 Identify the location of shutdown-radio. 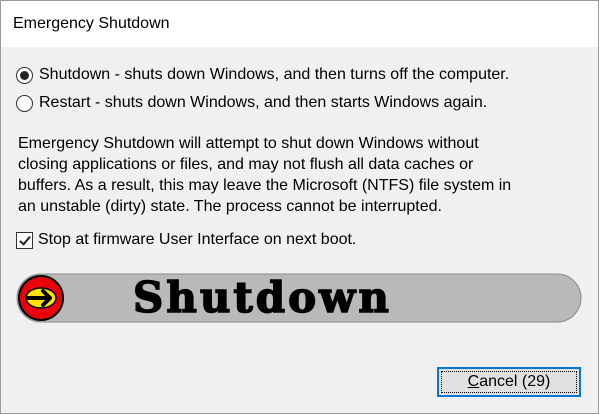
(24, 75).